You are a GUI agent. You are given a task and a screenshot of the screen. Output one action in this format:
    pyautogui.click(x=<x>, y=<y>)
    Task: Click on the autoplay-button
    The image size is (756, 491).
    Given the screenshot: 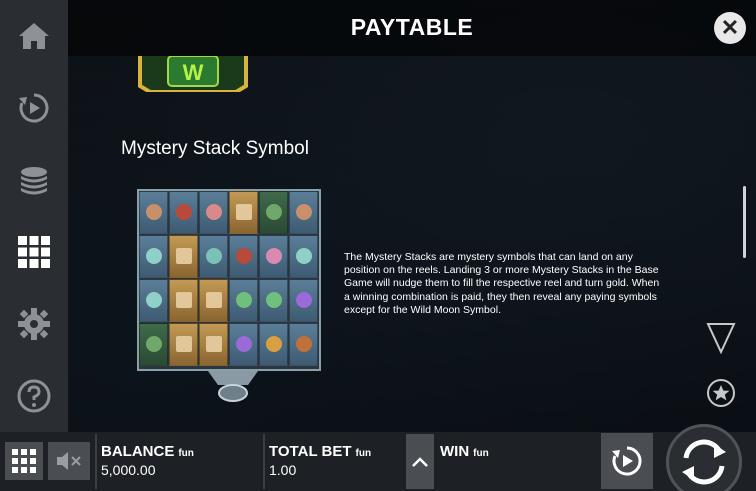 What is the action you would take?
    pyautogui.click(x=627, y=461)
    